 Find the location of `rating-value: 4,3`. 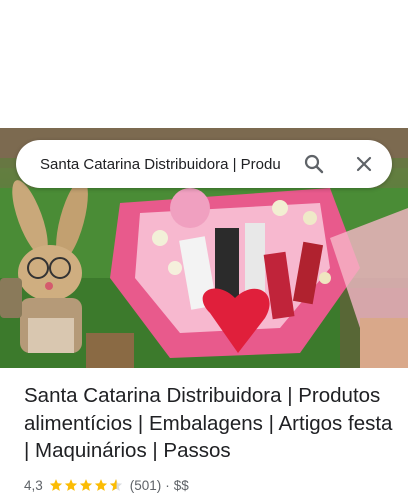

rating-value: 4,3 is located at coordinates (33, 485).